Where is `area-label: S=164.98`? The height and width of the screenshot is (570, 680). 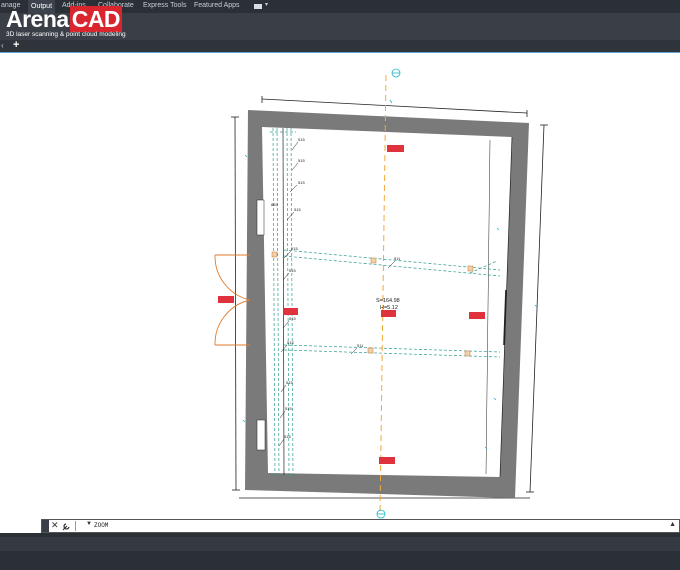 area-label: S=164.98 is located at coordinates (388, 301).